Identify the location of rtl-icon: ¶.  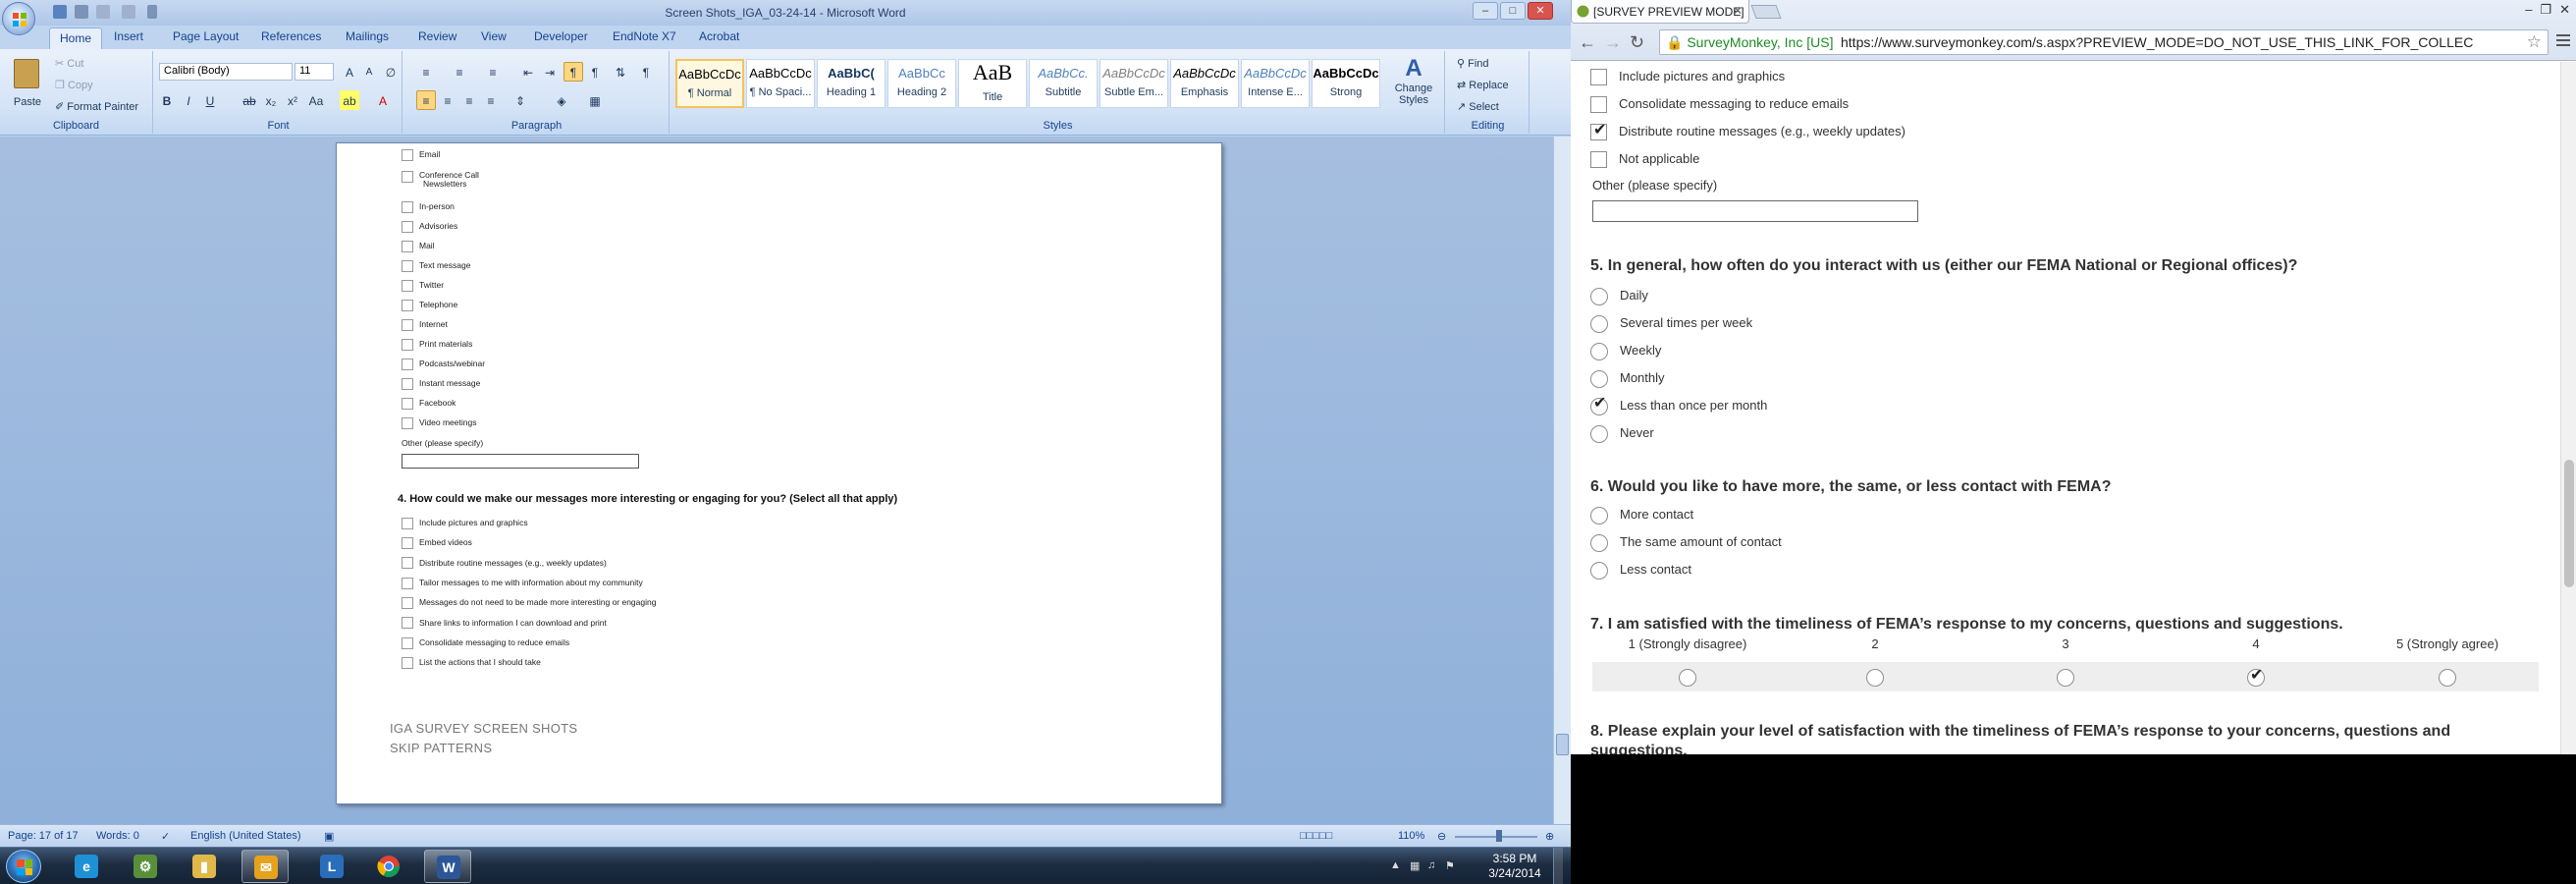
(595, 72).